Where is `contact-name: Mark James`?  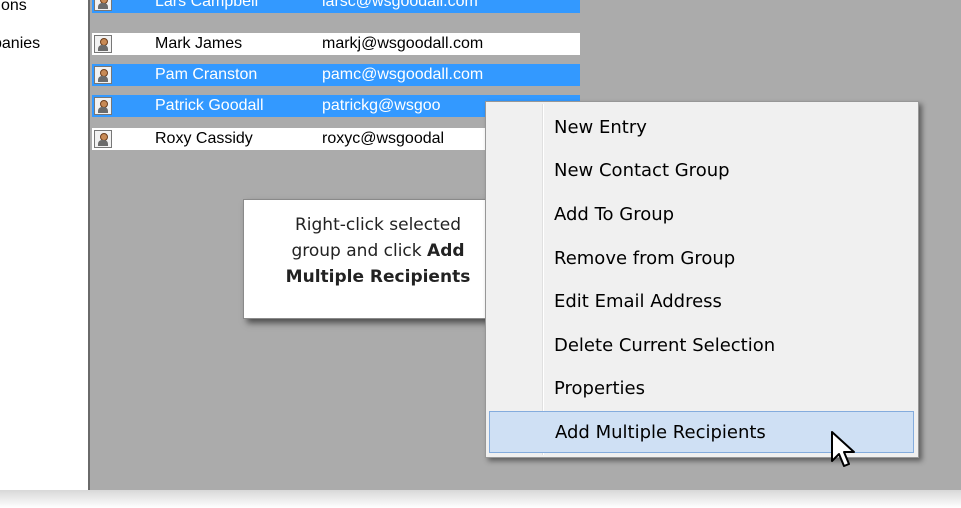 contact-name: Mark James is located at coordinates (199, 43).